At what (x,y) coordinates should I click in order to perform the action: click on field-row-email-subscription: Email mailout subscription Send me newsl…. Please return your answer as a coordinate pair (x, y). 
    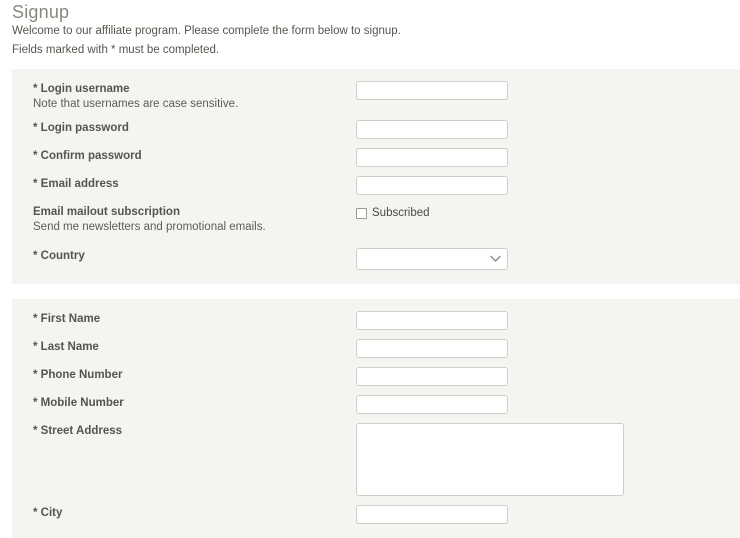
    Looking at the image, I should click on (376, 219).